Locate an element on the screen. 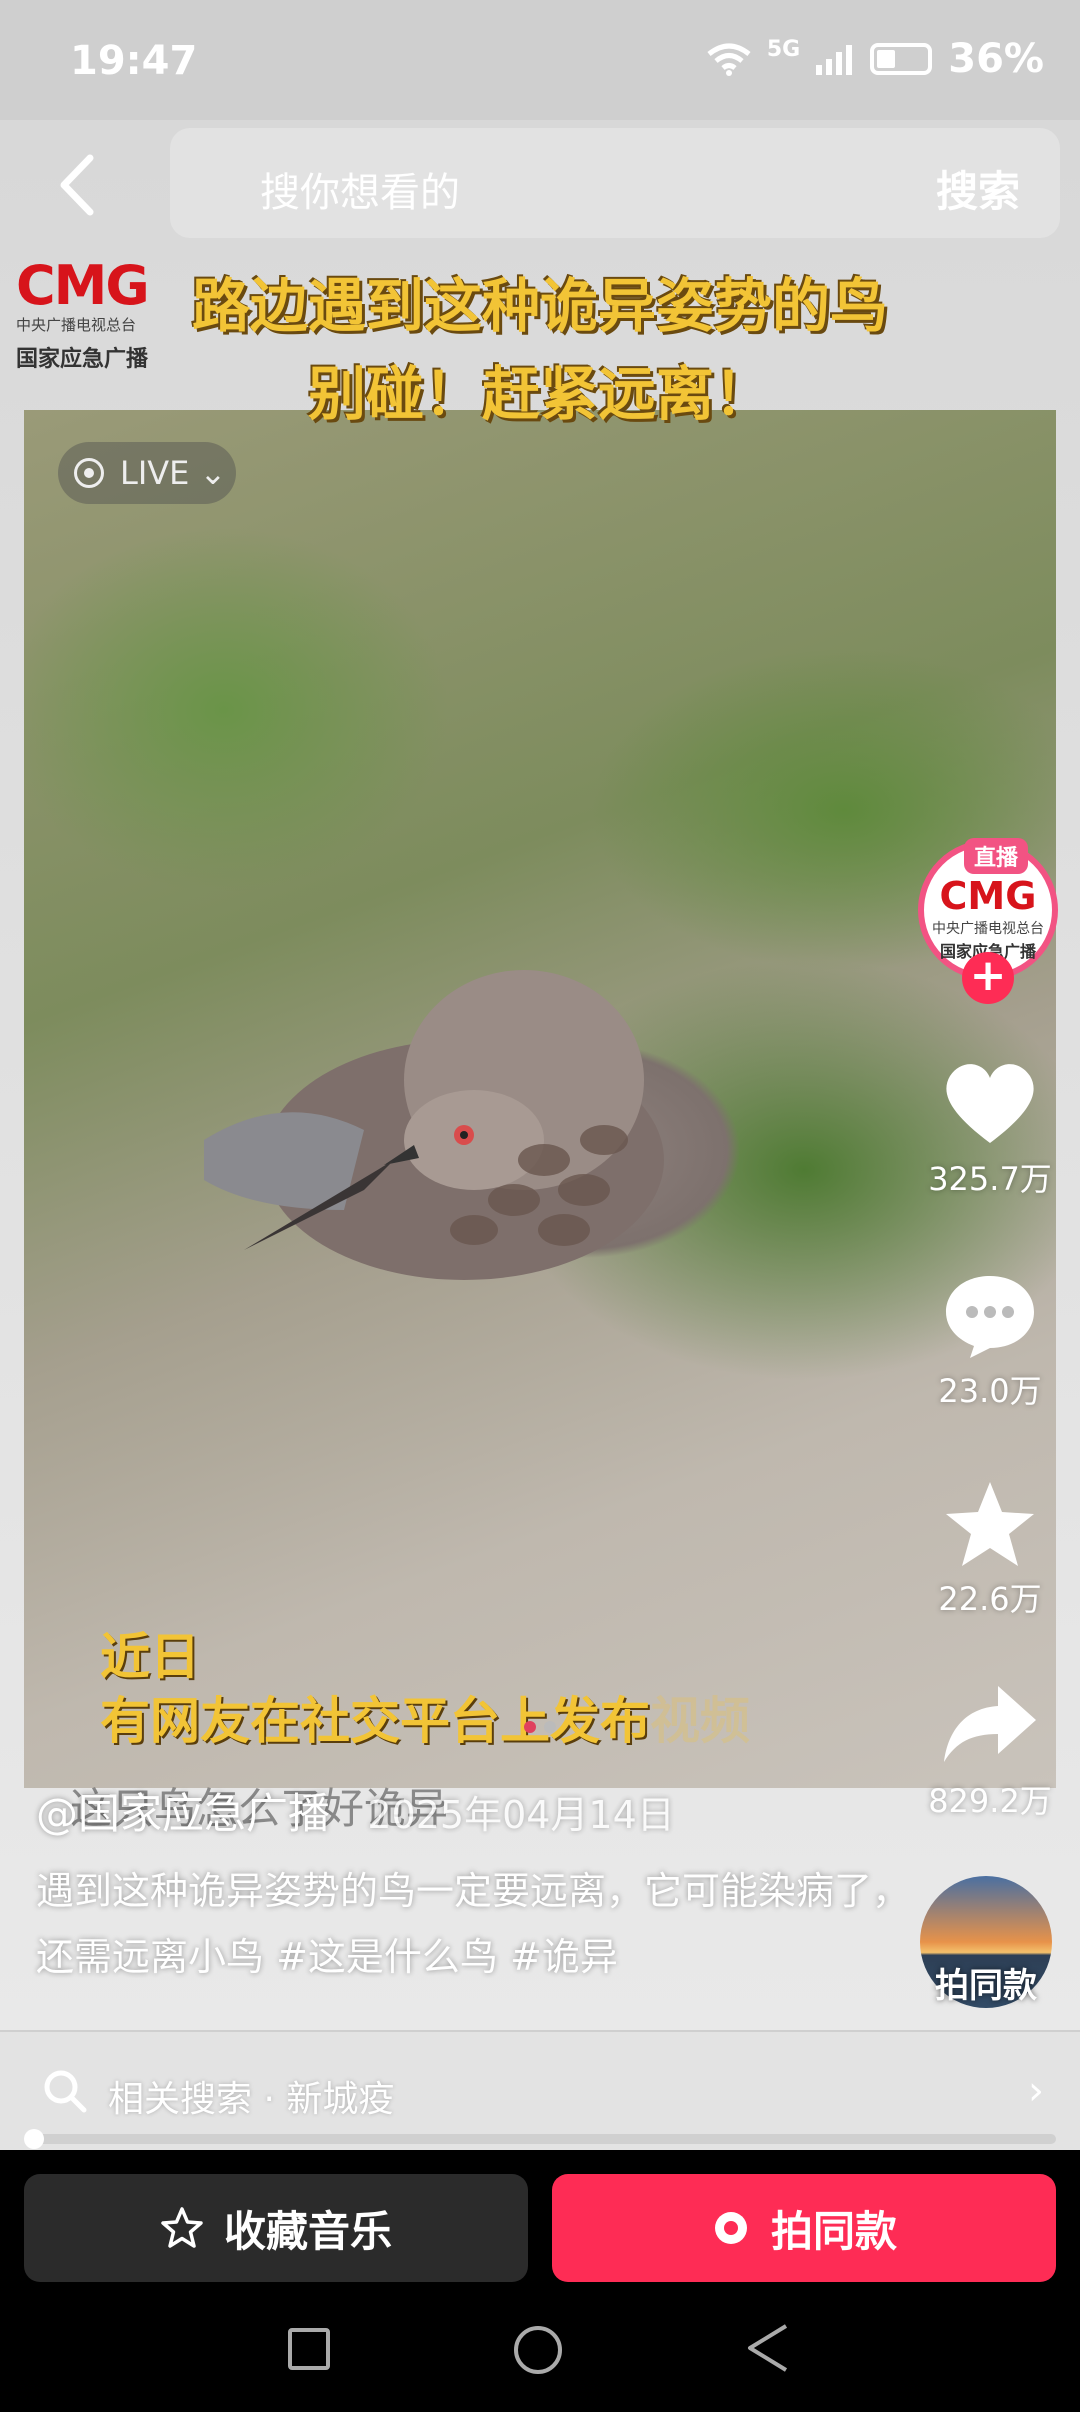  cmg-logo: CMG 中央广播电视总台 国家应急广播 is located at coordinates (101, 323).